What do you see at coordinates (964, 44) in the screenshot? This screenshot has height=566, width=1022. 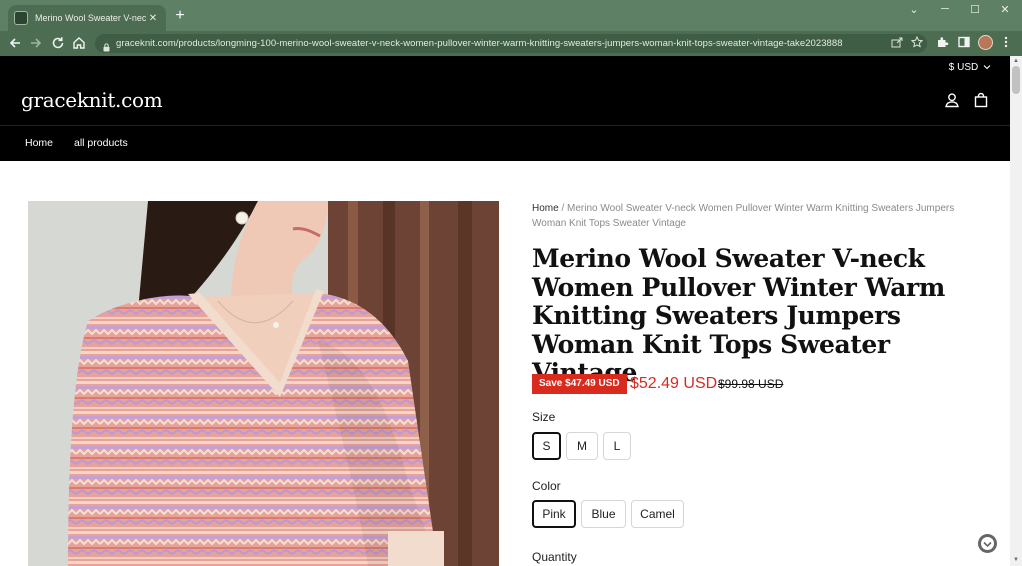 I see `side-panel-icon` at bounding box center [964, 44].